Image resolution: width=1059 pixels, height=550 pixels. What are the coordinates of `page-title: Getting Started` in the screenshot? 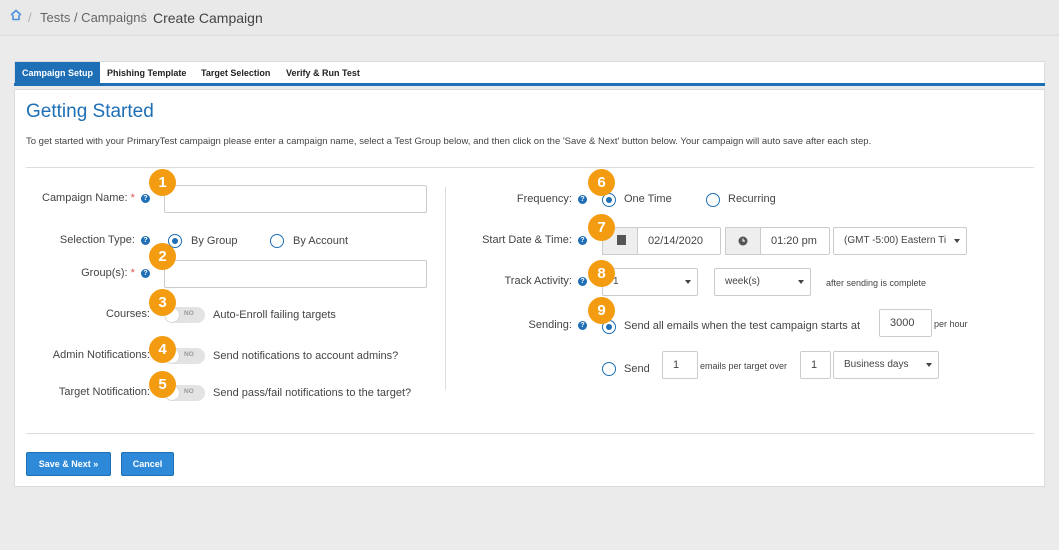 It's located at (90, 111).